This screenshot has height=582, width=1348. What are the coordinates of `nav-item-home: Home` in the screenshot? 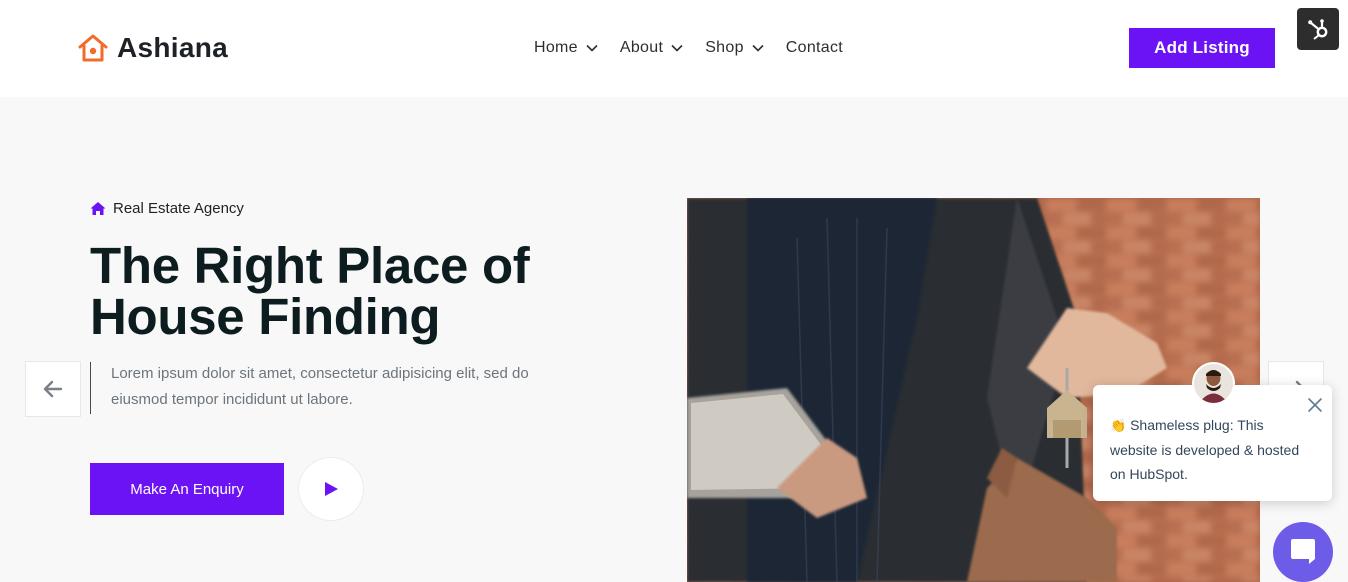 It's located at (566, 48).